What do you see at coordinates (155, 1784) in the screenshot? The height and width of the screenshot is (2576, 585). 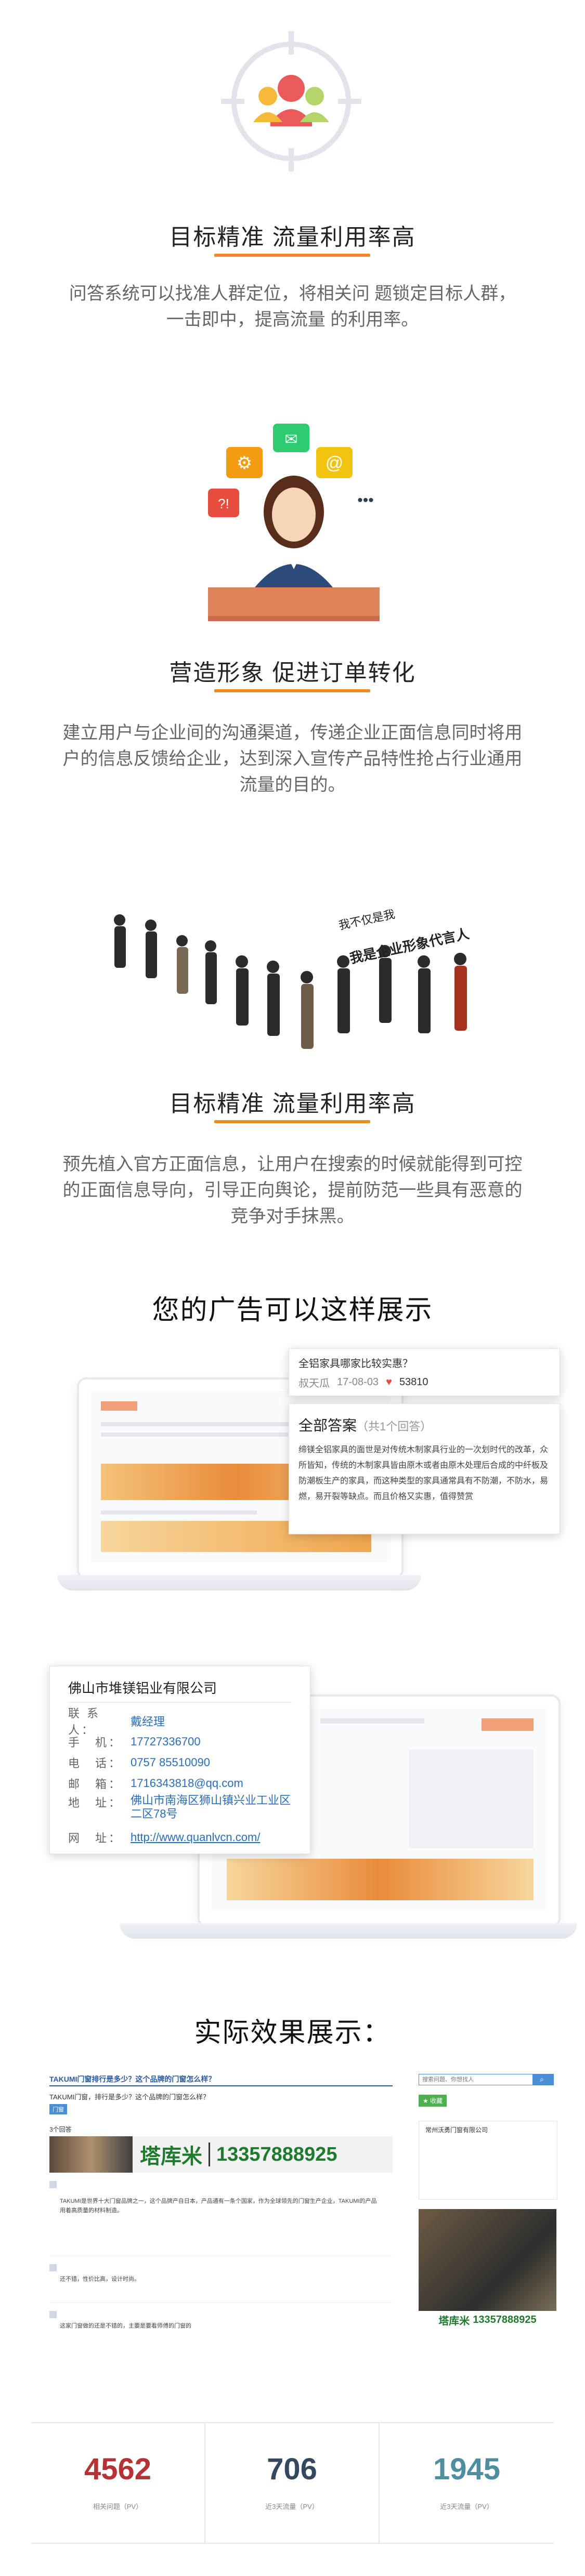 I see `email-row: 邮 箱： 1716343818@qq.com` at bounding box center [155, 1784].